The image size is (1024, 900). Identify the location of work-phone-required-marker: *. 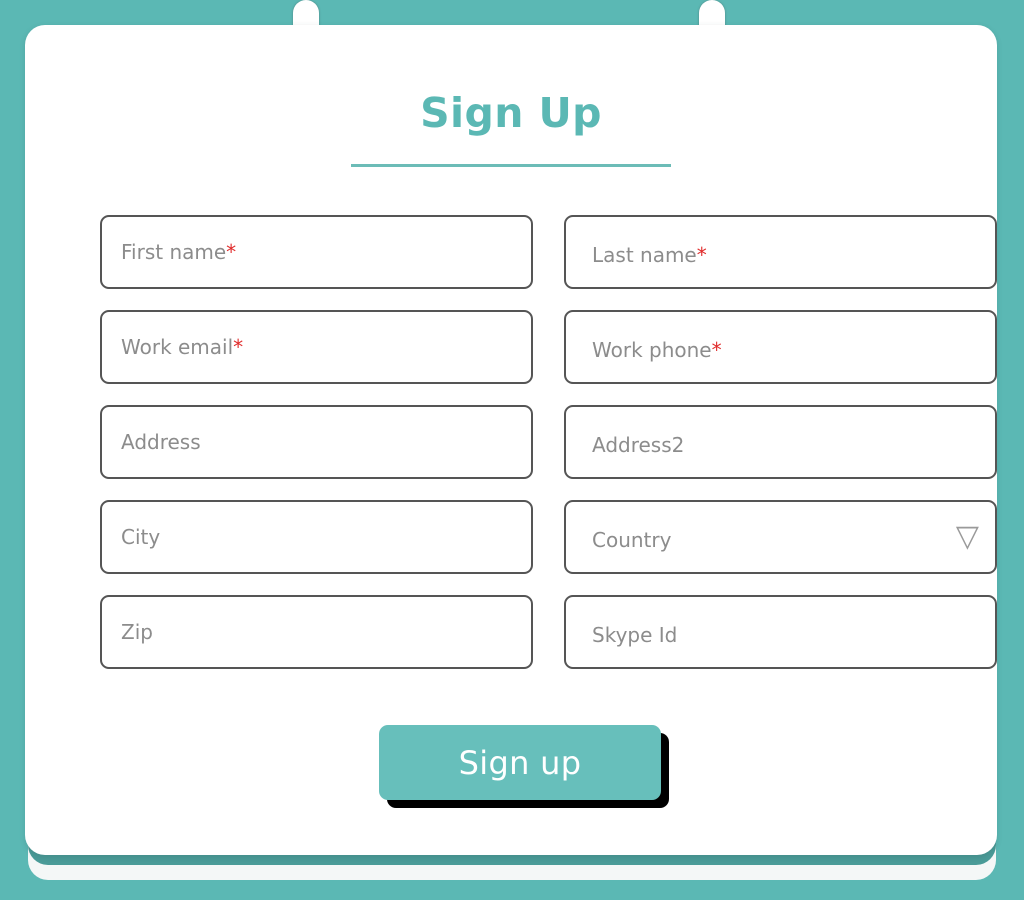
(716, 350).